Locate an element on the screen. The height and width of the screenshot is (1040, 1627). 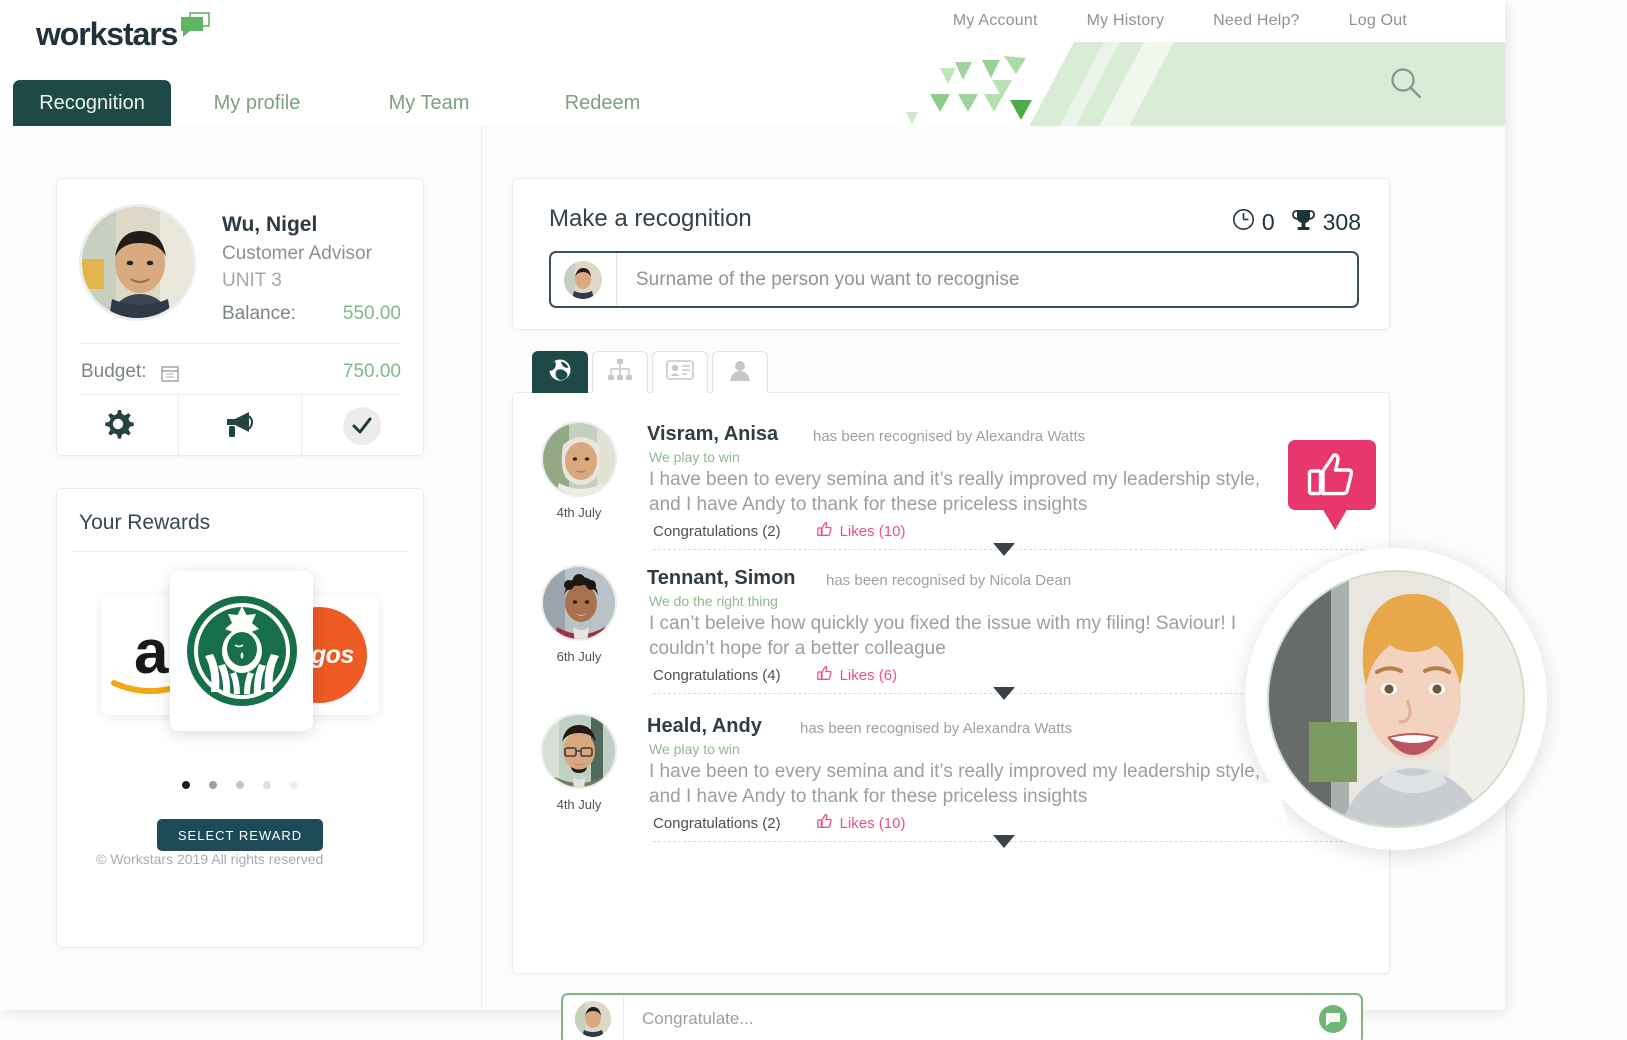
feed-recipient-name: Visram, Anisa is located at coordinates (712, 434).